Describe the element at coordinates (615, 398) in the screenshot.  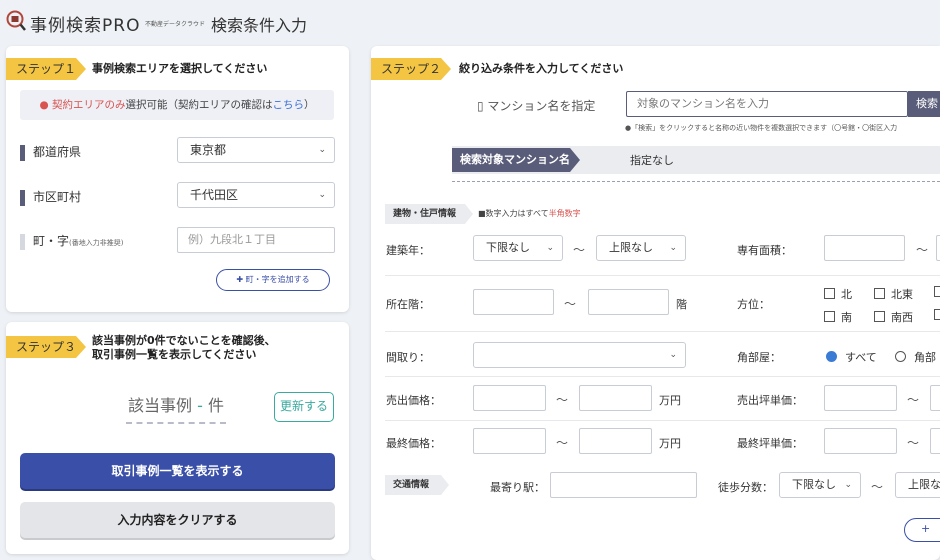
I see `sale-price-max-input` at that location.